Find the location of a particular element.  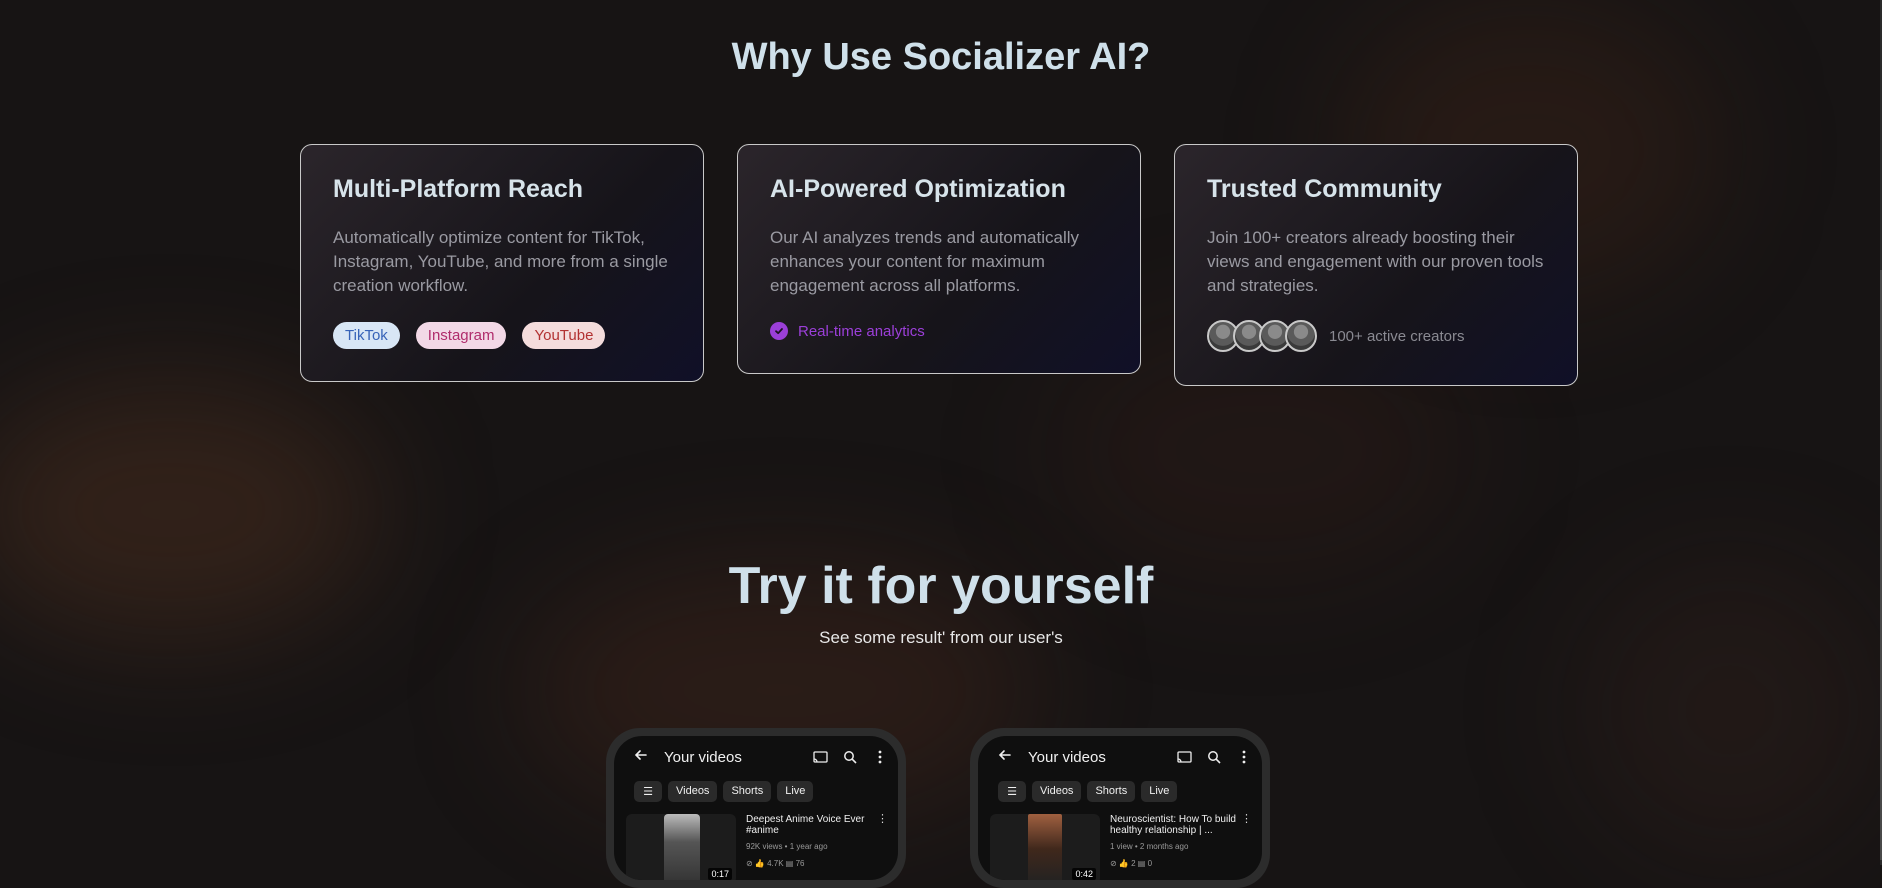

video-thumbnail: 0:42 is located at coordinates (1045, 847).